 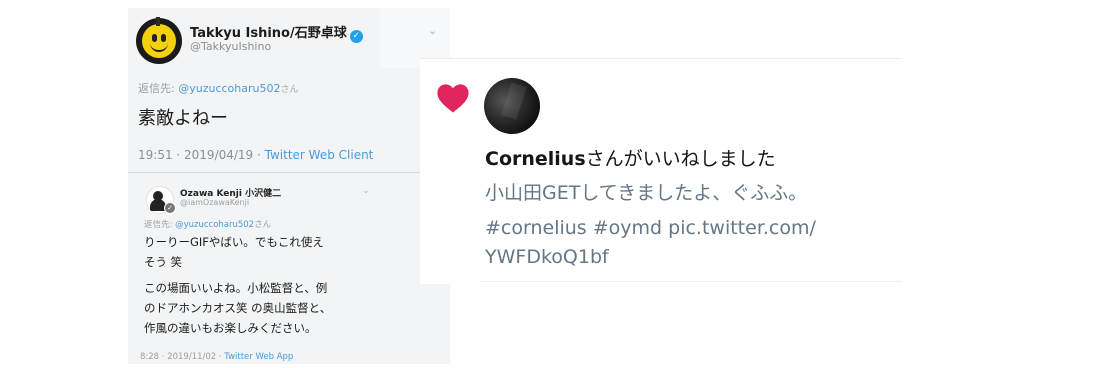 I want to click on quoted-text-line: この場面いいよね。小松監督と、例, so click(x=236, y=288).